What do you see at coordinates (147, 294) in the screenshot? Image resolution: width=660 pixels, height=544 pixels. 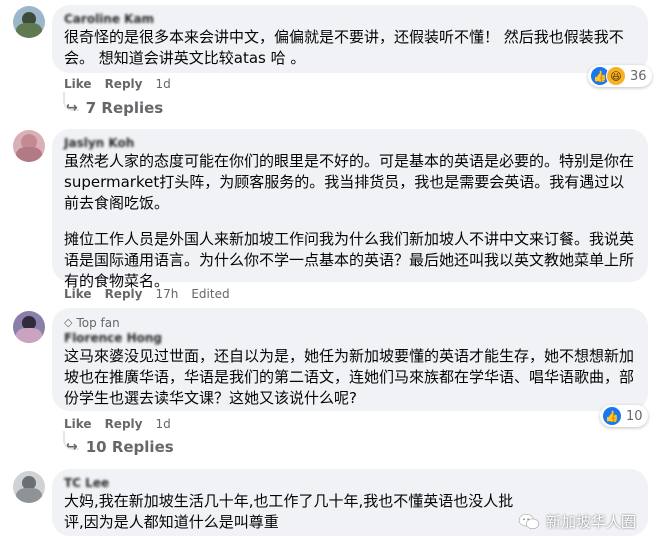 I see `comment-actions: Like Reply 17h Edited` at bounding box center [147, 294].